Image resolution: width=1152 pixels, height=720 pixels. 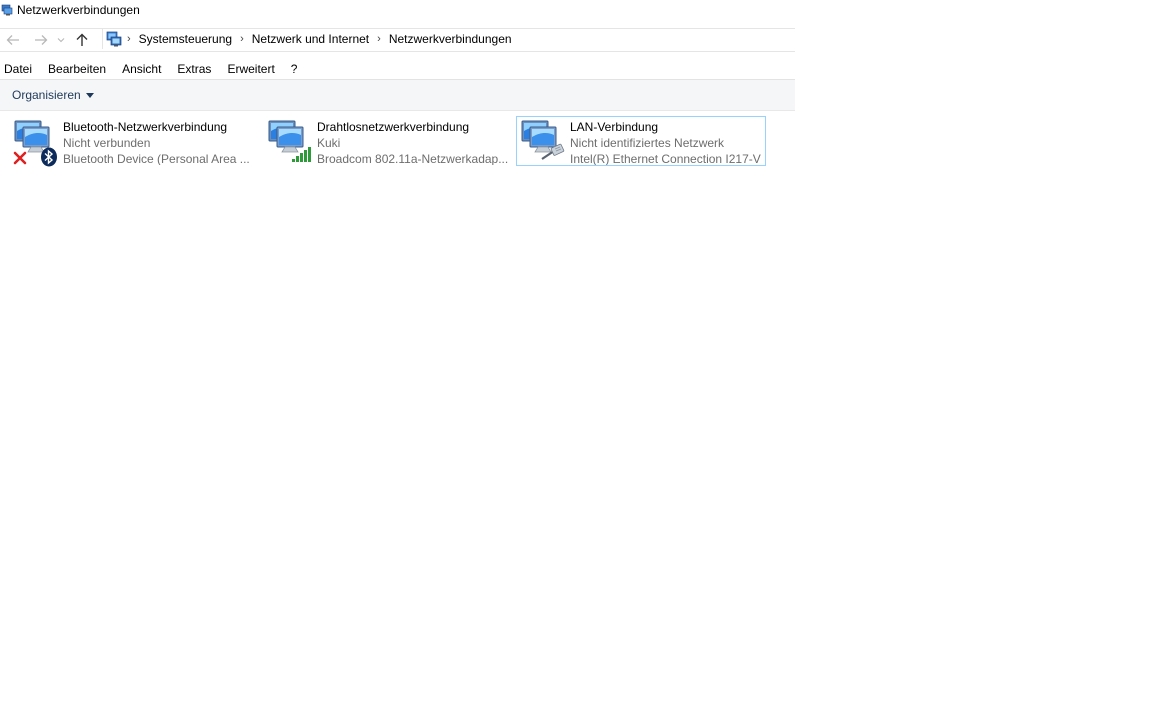 I want to click on breadcrumb-netzwerkverbindungen: Netzwerkverbindungen, so click(x=450, y=39).